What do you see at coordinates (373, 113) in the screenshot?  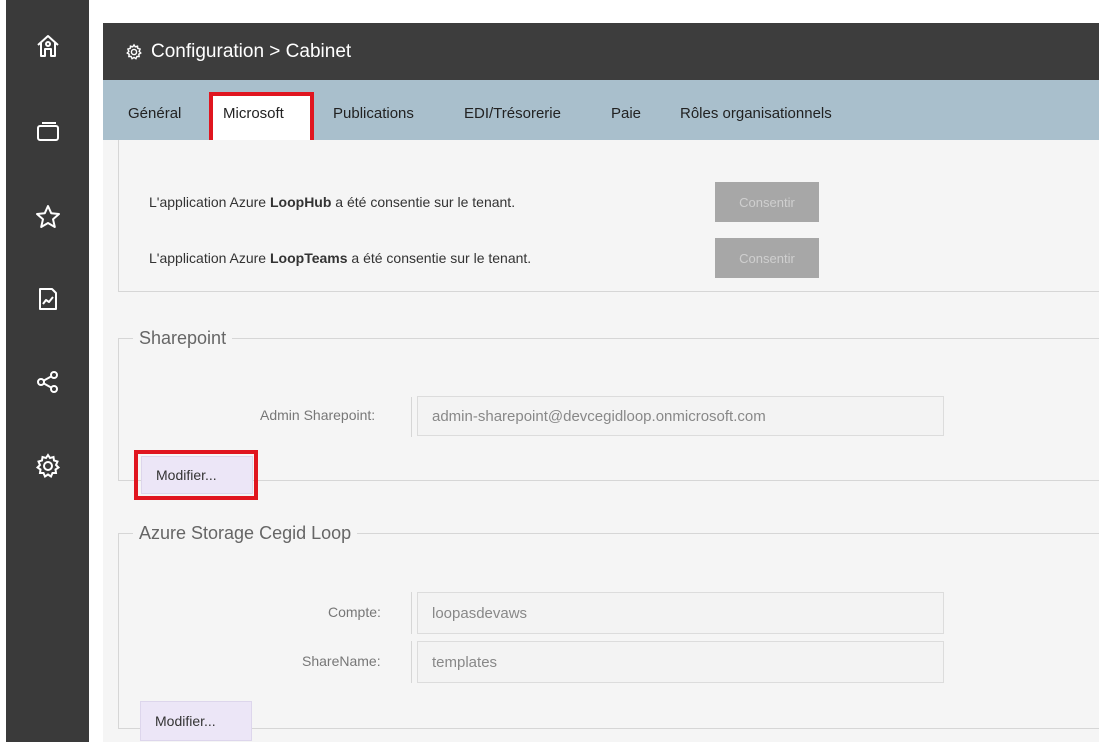 I see `tab-publications: Publications` at bounding box center [373, 113].